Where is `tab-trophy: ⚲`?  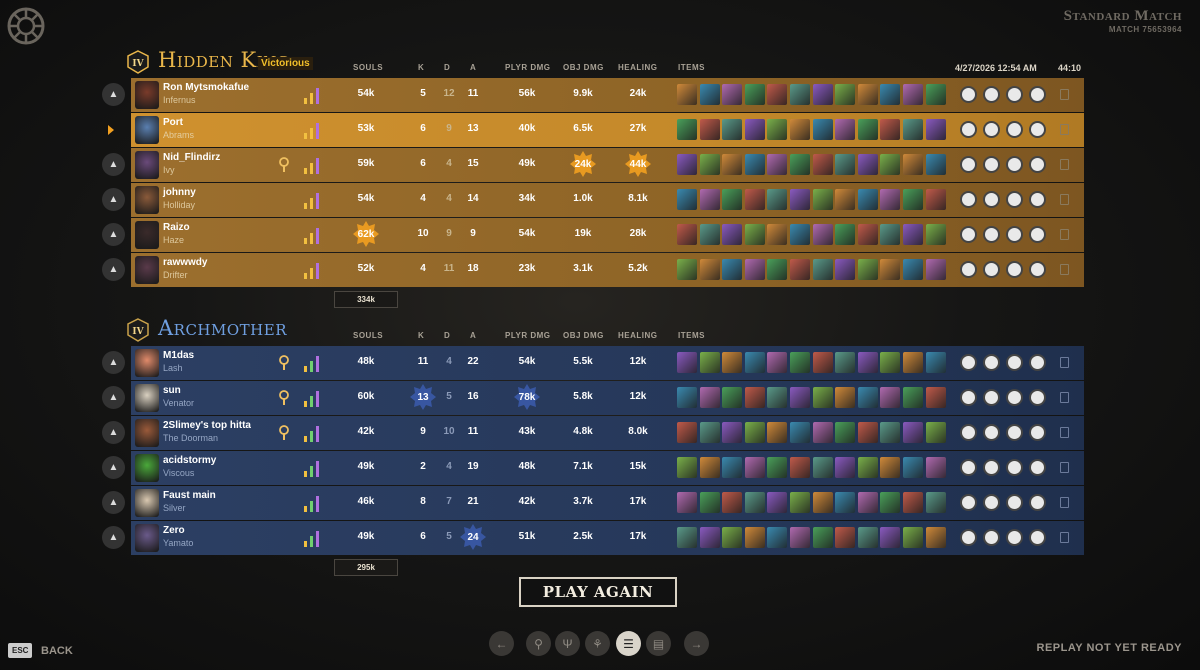
tab-trophy: ⚲ is located at coordinates (538, 643).